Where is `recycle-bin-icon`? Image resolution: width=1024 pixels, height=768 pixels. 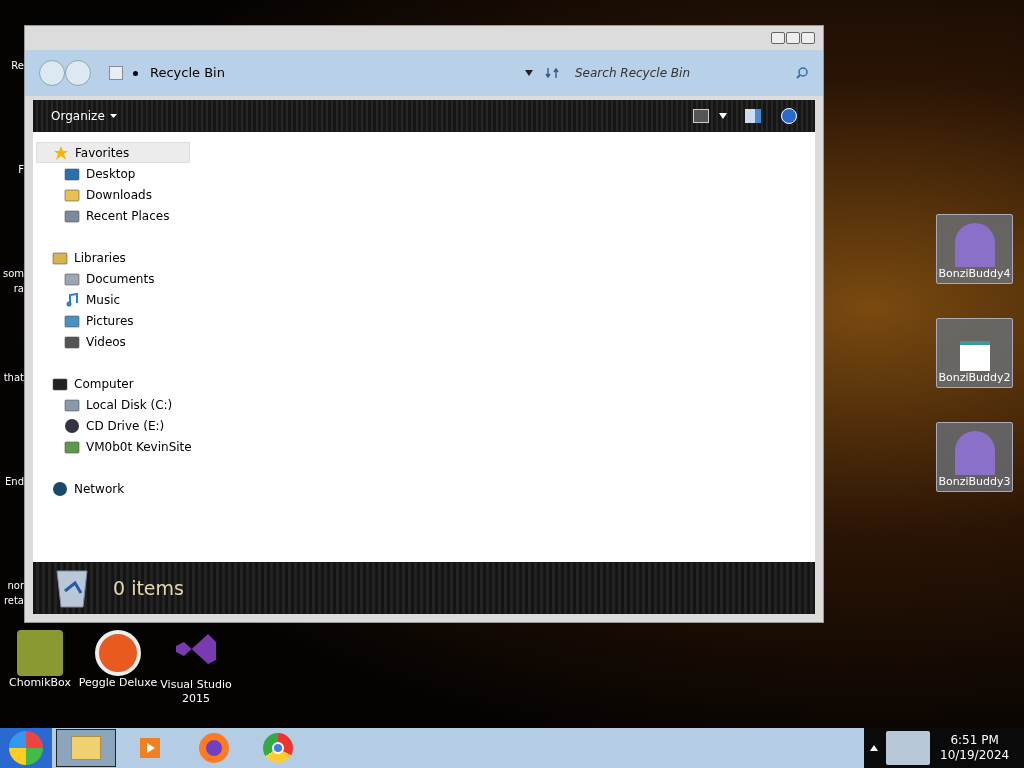 recycle-bin-icon is located at coordinates (116, 73).